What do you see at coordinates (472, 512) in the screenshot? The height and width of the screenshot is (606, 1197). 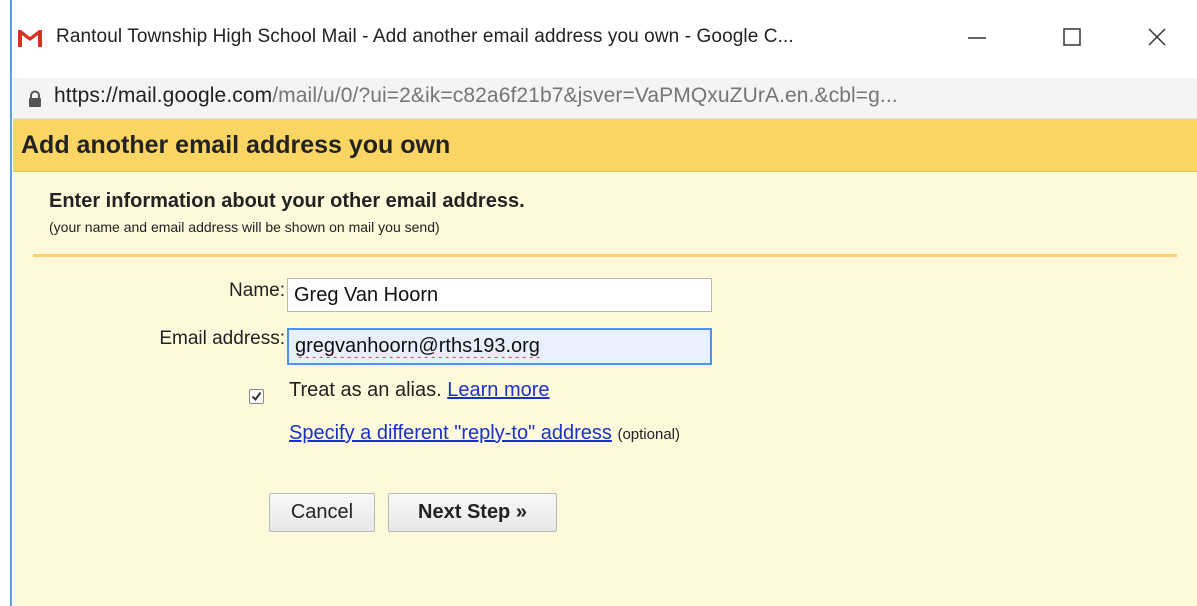 I see `next-step-button: Next Step »` at bounding box center [472, 512].